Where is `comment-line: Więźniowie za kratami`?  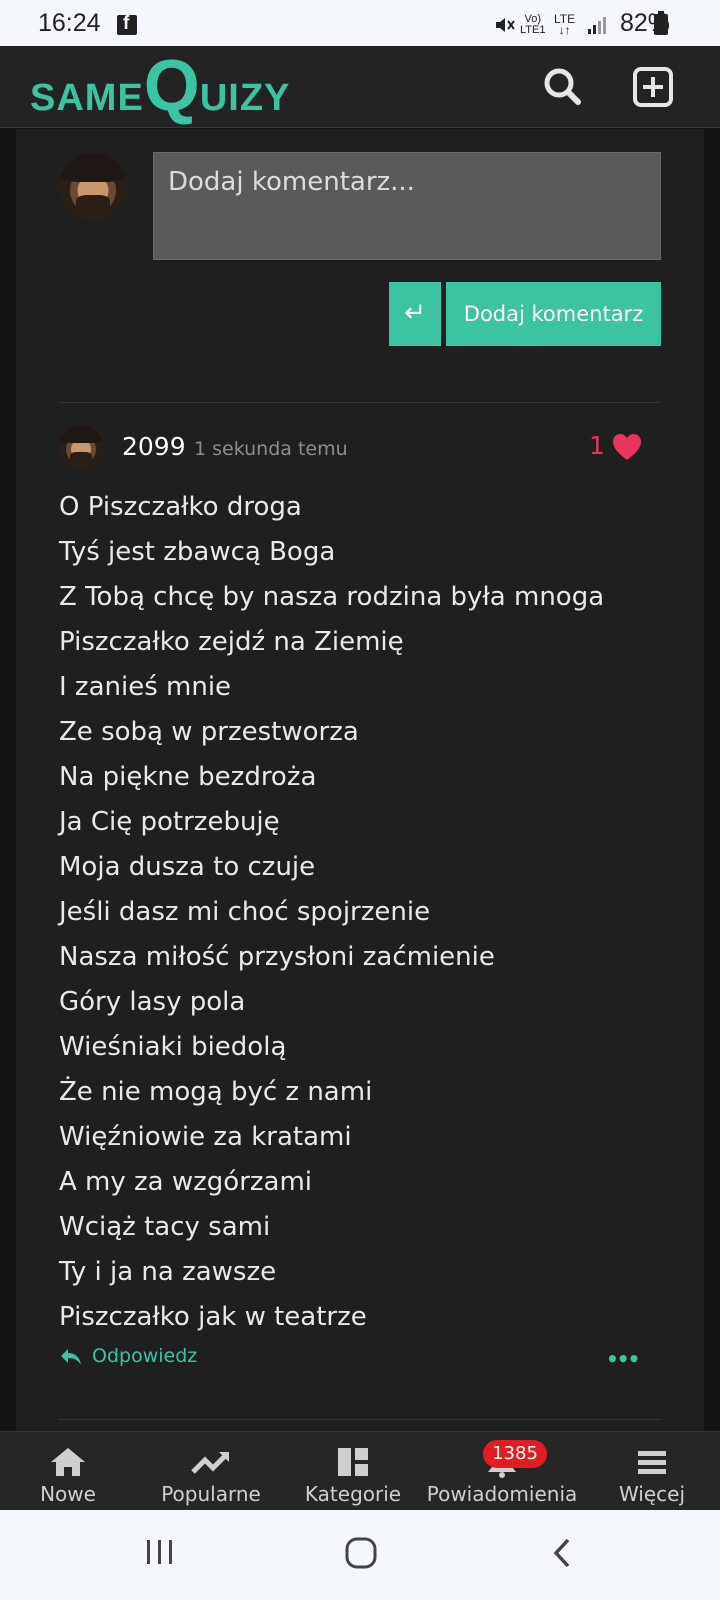
comment-line: Więźniowie za kratami is located at coordinates (205, 1137).